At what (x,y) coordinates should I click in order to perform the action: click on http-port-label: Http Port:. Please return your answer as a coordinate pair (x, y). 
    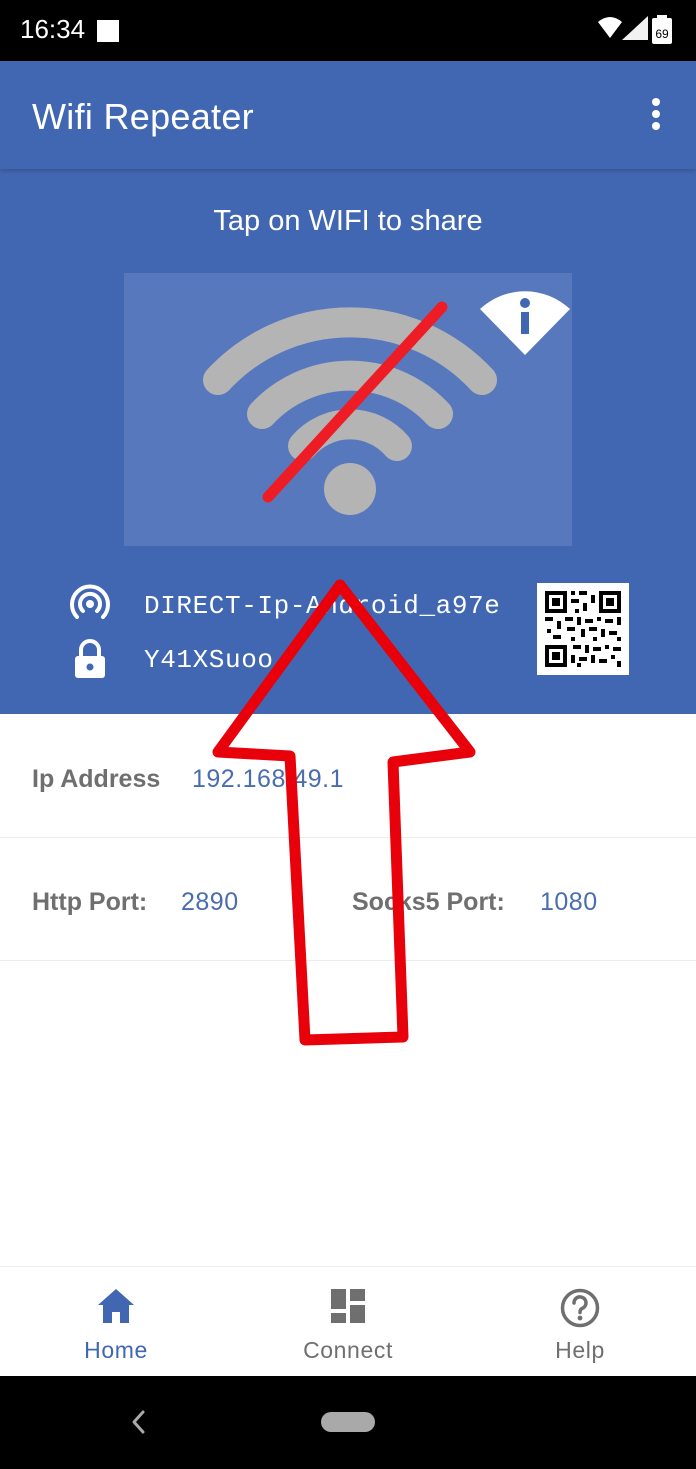
    Looking at the image, I should click on (90, 902).